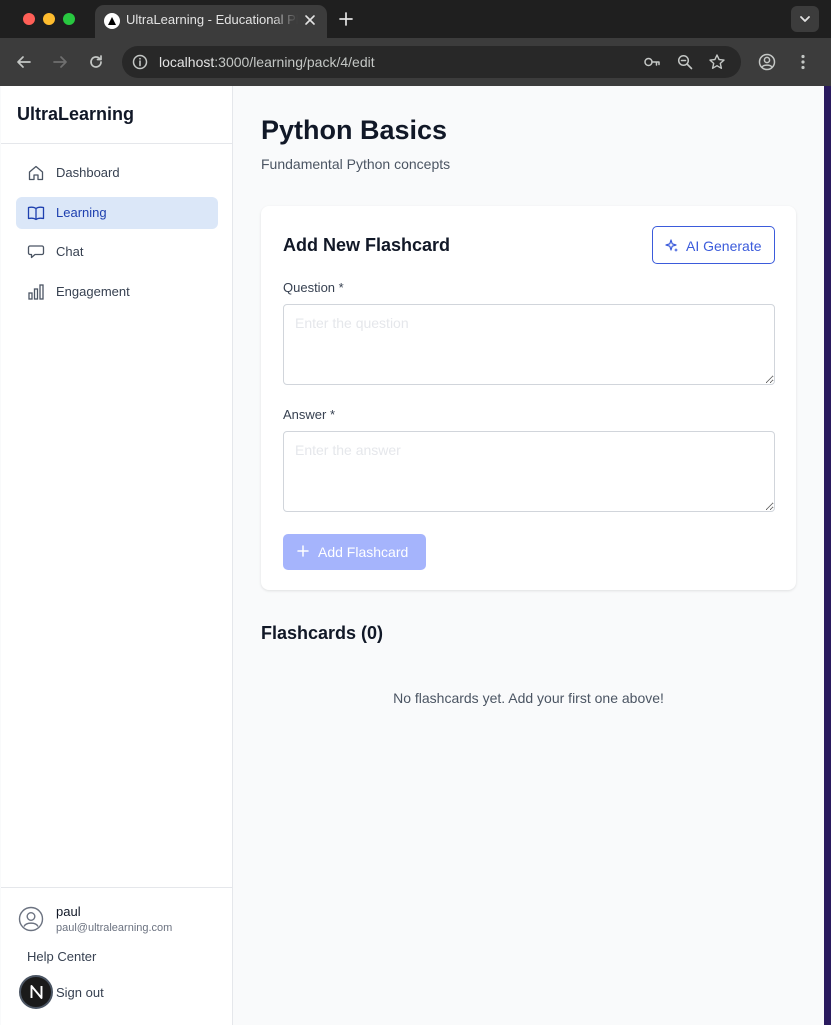 The height and width of the screenshot is (1025, 831). What do you see at coordinates (75, 114) in the screenshot?
I see `brand-logo: UltraLearning` at bounding box center [75, 114].